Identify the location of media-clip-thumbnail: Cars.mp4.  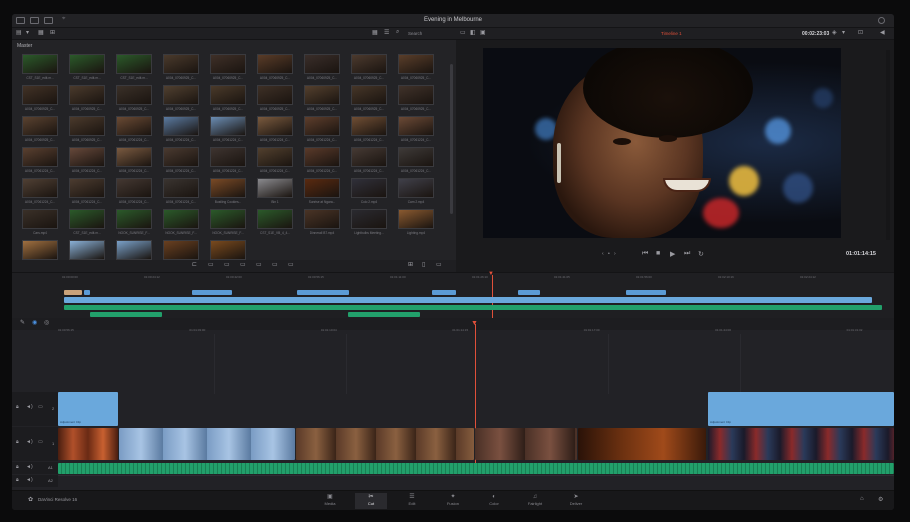
(40, 224).